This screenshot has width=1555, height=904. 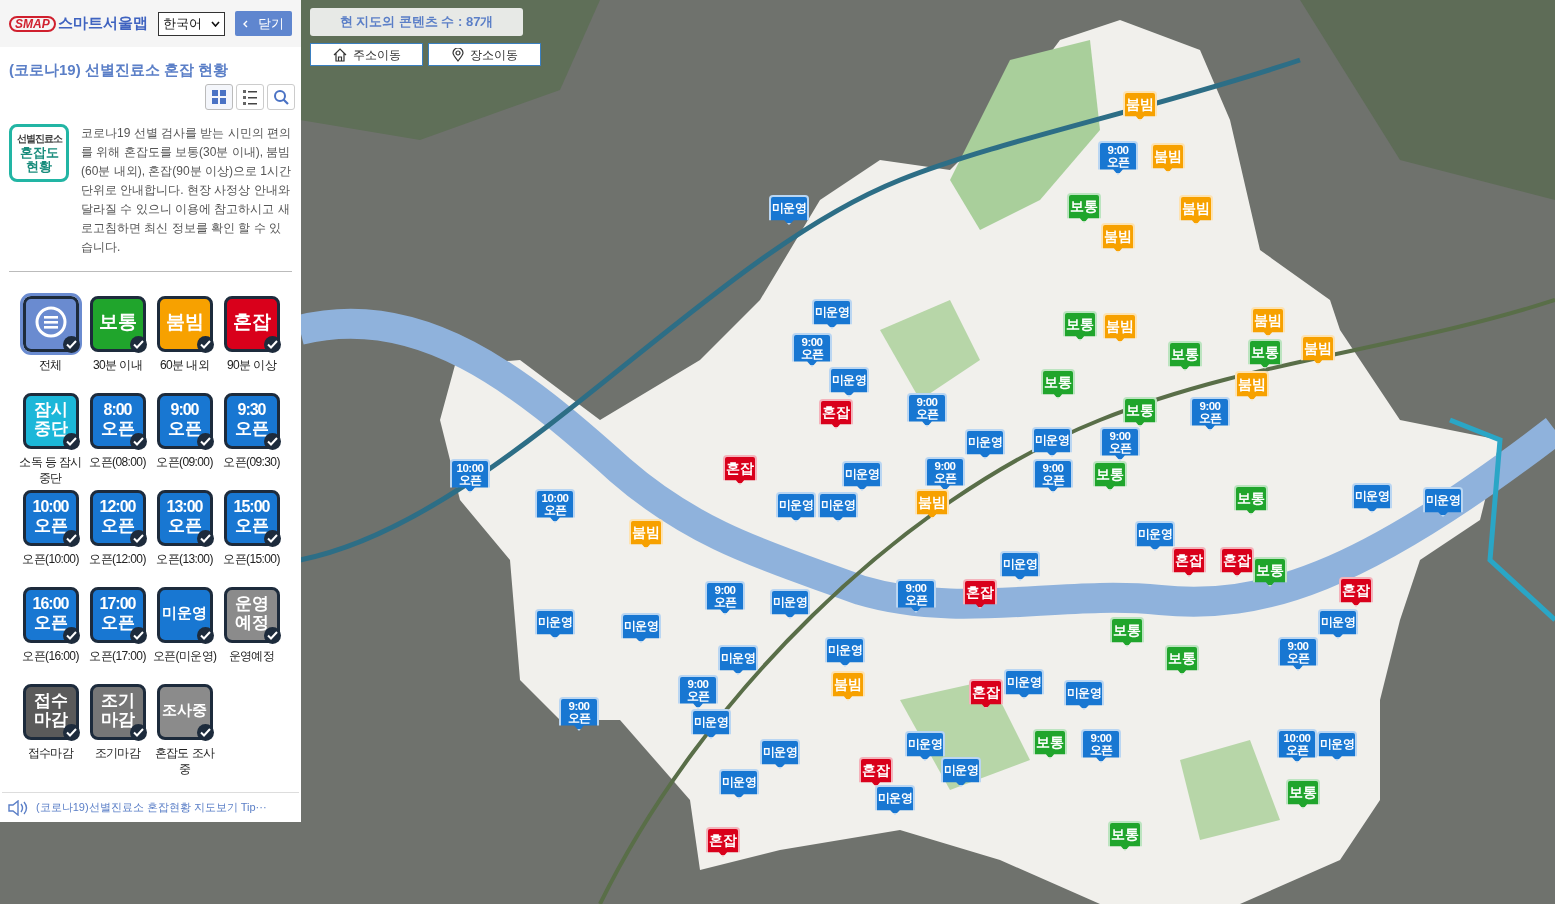 I want to click on badge-text: 선별진료소, so click(x=39, y=138).